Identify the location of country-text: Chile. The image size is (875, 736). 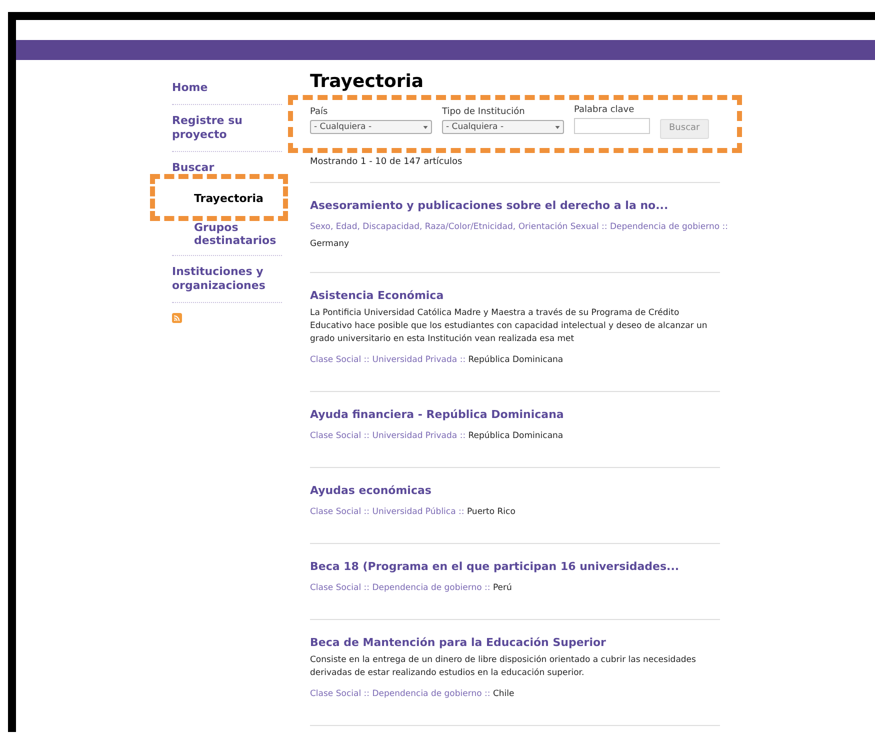
(503, 694).